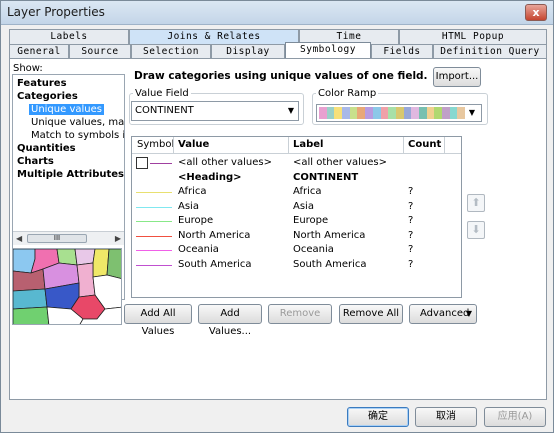 The image size is (554, 433). I want to click on tree-horizontal-scrollbar: ◀ III ▶, so click(68, 238).